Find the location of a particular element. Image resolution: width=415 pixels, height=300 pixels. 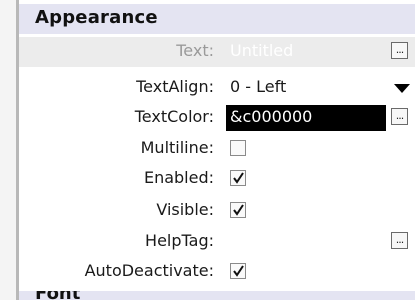

property-label-helptag: HelpTag: is located at coordinates (179, 240).